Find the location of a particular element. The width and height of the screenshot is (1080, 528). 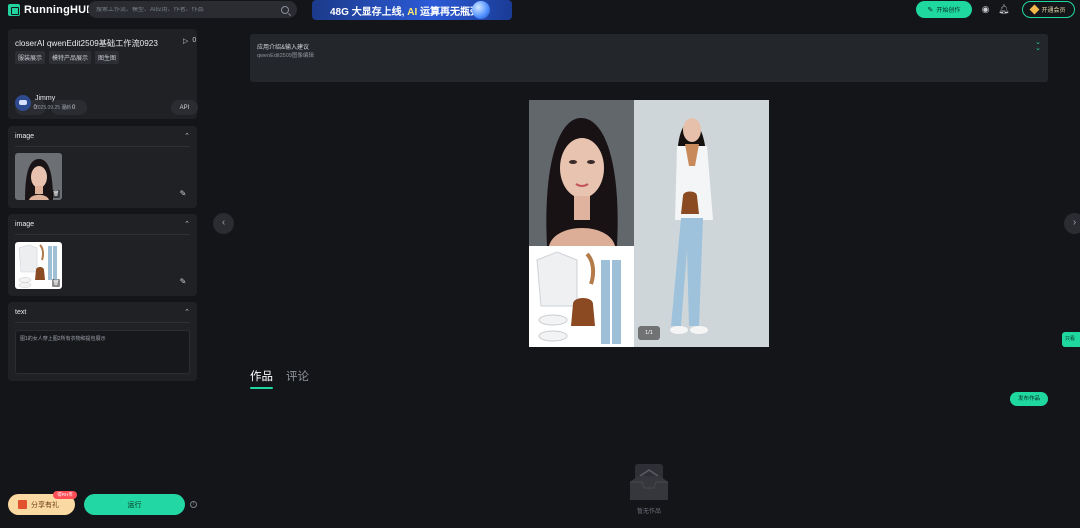

next-arrow-icon: › is located at coordinates (1072, 223).